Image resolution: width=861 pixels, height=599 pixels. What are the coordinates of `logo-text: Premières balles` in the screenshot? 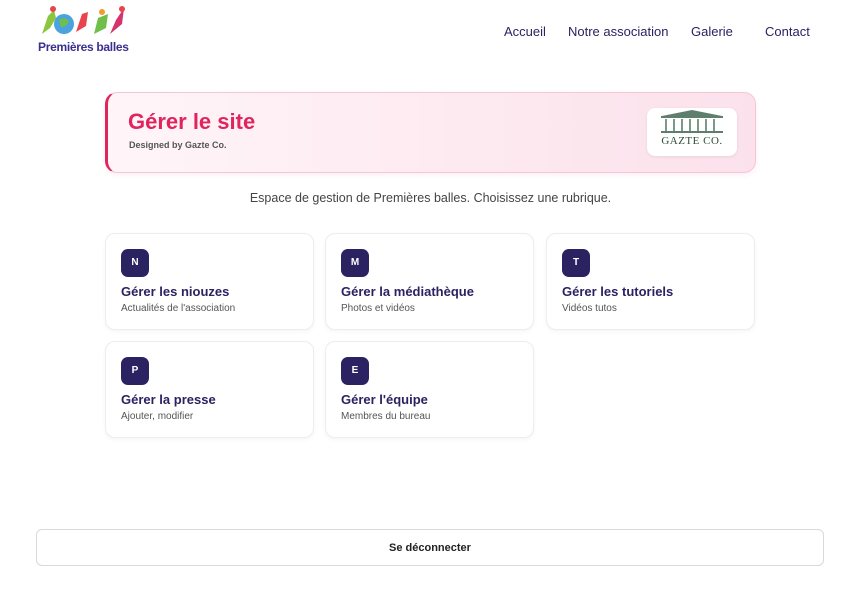 It's located at (83, 47).